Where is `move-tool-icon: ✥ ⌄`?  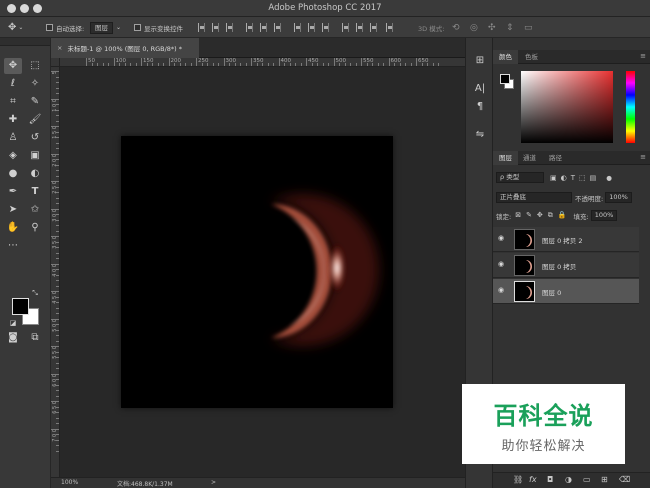 move-tool-icon: ✥ ⌄ is located at coordinates (15, 27).